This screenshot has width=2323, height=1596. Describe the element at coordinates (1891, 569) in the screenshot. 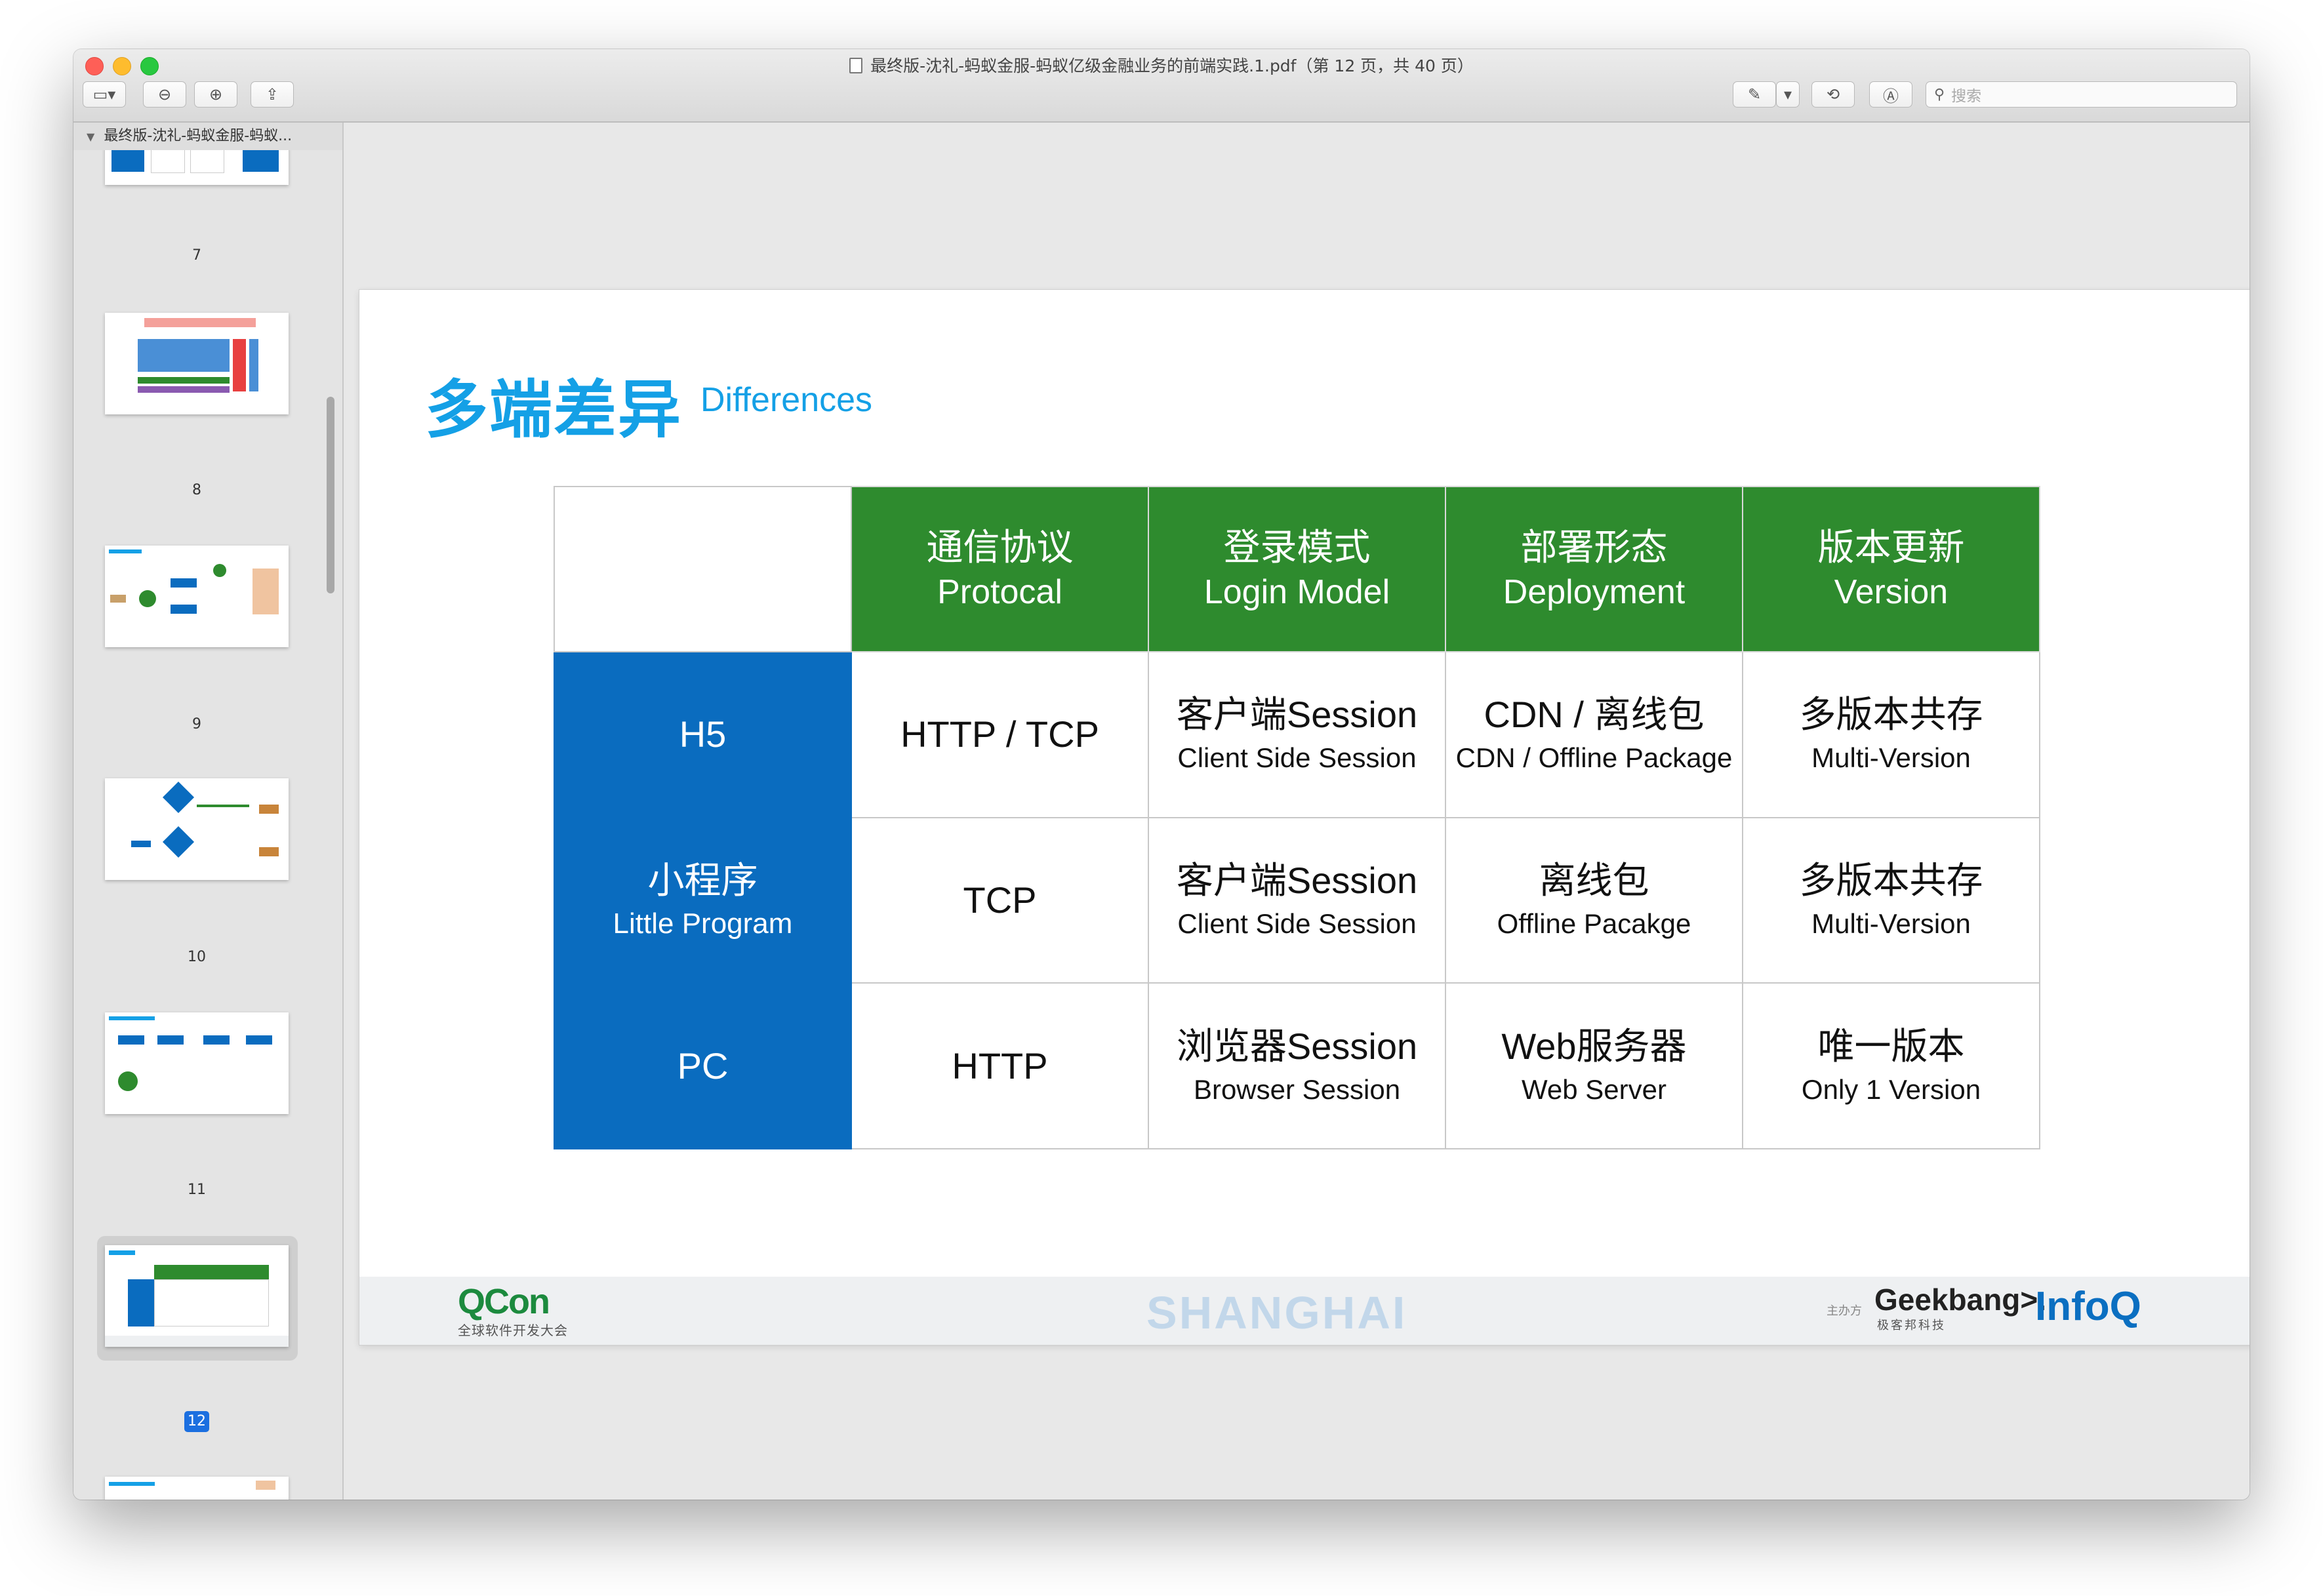

I see `header-version: 版本更新 Version` at that location.